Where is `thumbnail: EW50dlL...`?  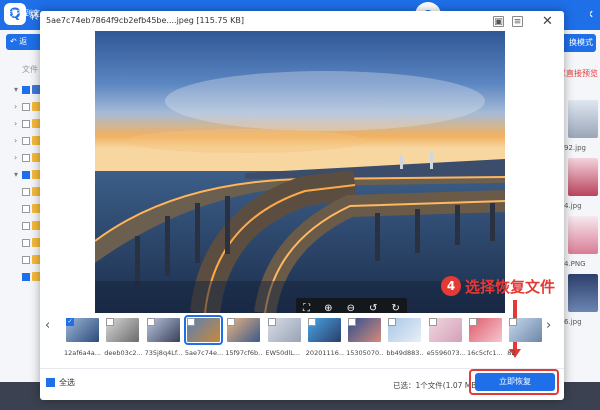 thumbnail: EW50dlL... is located at coordinates (283, 339).